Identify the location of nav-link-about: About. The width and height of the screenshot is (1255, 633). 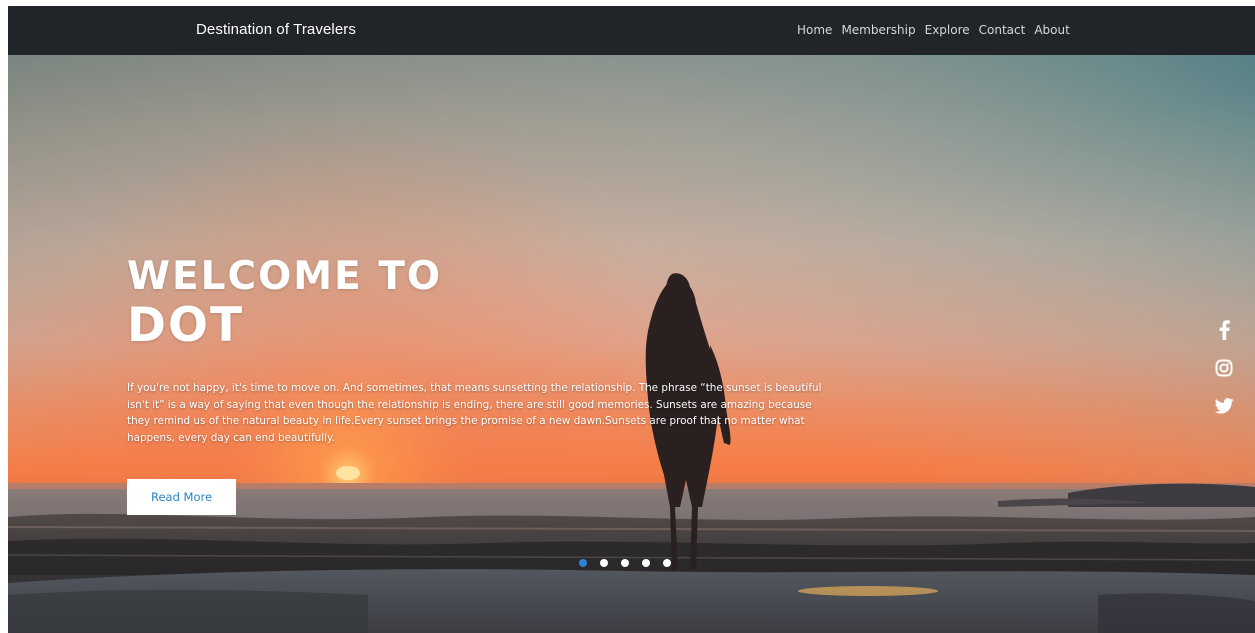
(1051, 30).